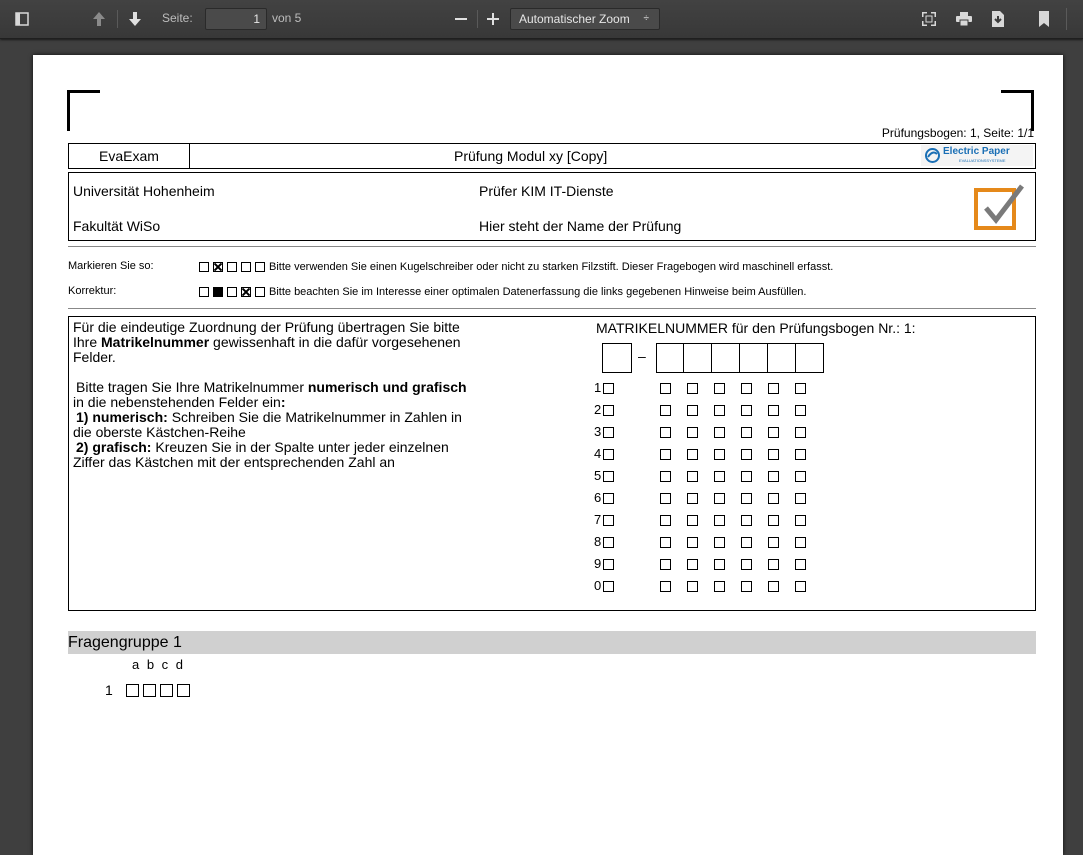 This screenshot has width=1083, height=855. Describe the element at coordinates (617, 358) in the screenshot. I see `matrikel-prefix-box` at that location.